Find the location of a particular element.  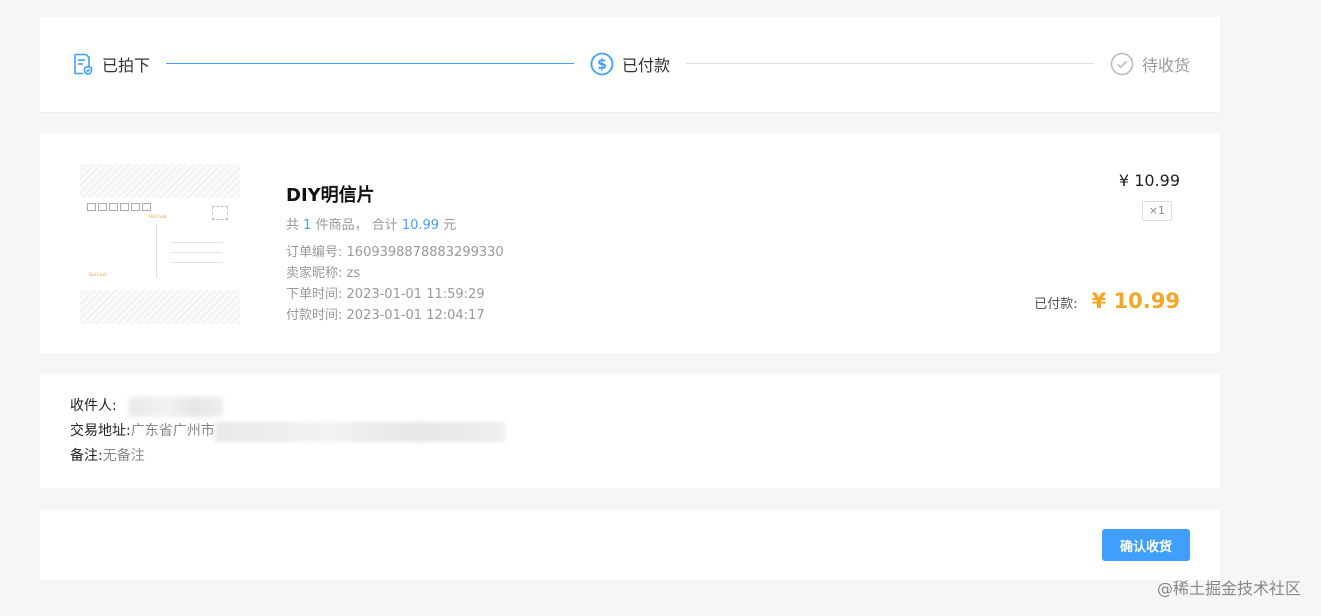

order-actions-bar: 确认收货 is located at coordinates (630, 545).